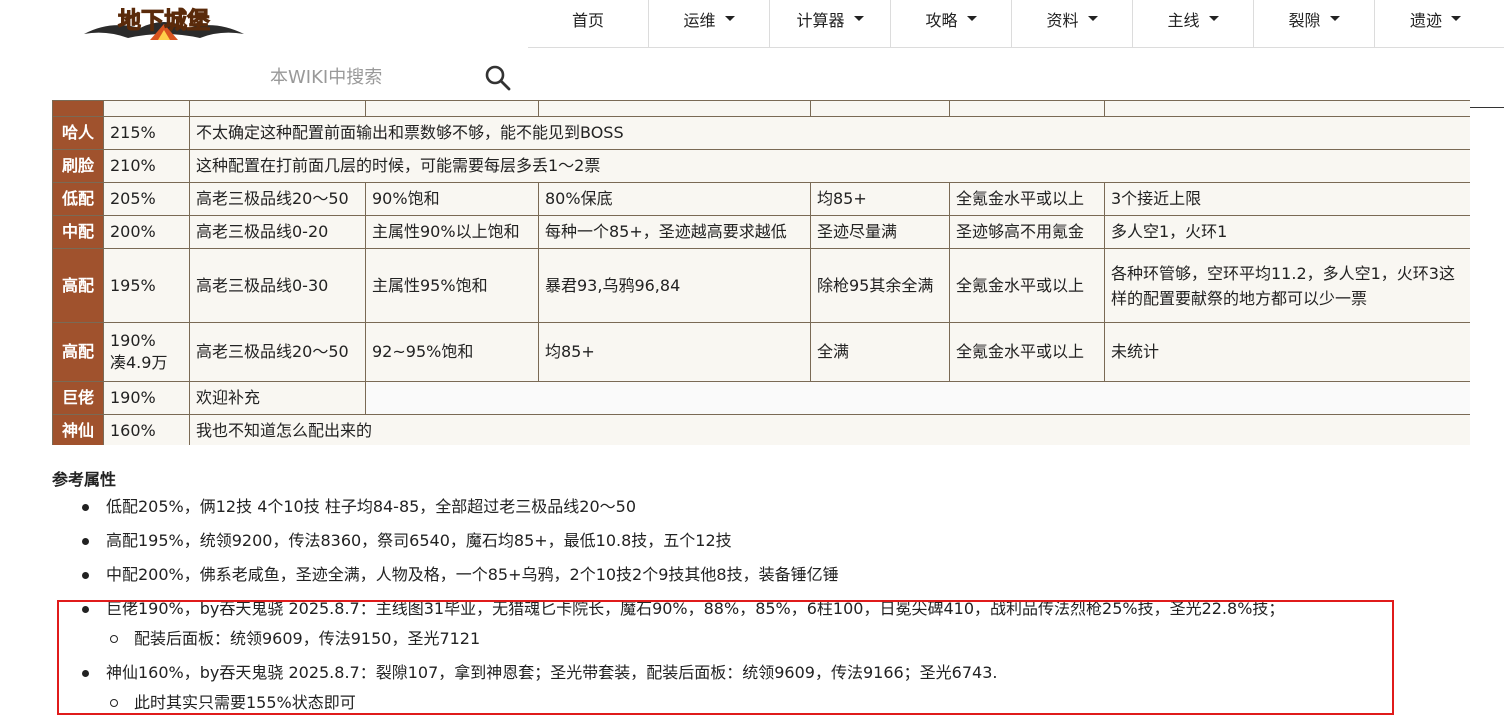 The image size is (1504, 726). I want to click on note-cell: 欢迎补充, so click(277, 398).